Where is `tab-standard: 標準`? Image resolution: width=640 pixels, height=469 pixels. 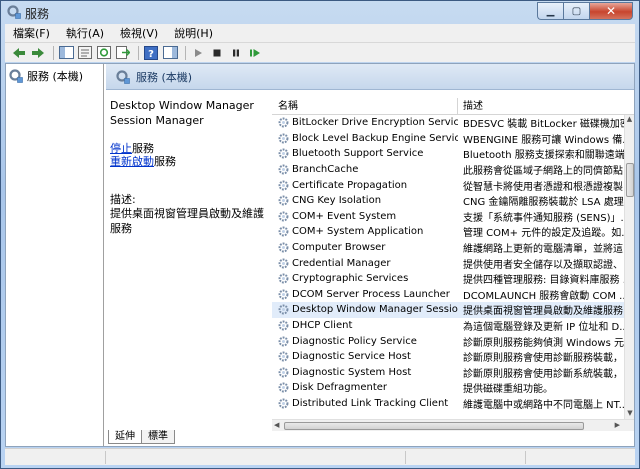 tab-standard: 標準 is located at coordinates (158, 437).